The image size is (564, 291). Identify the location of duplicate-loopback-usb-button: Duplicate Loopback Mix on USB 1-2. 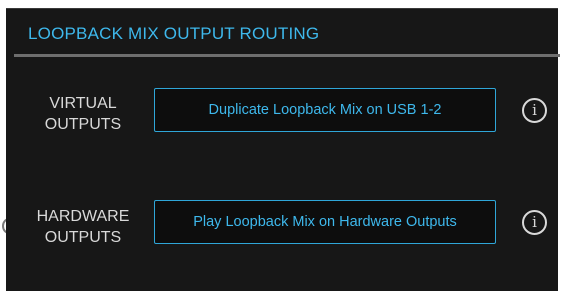
(325, 110).